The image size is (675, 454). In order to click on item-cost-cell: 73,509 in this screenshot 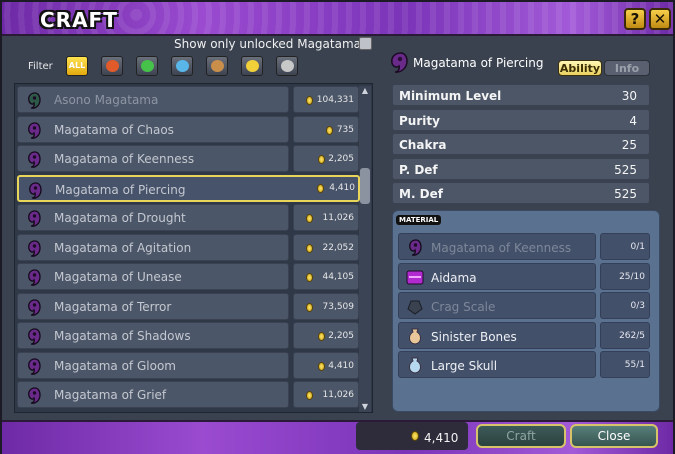, I will do `click(326, 306)`.